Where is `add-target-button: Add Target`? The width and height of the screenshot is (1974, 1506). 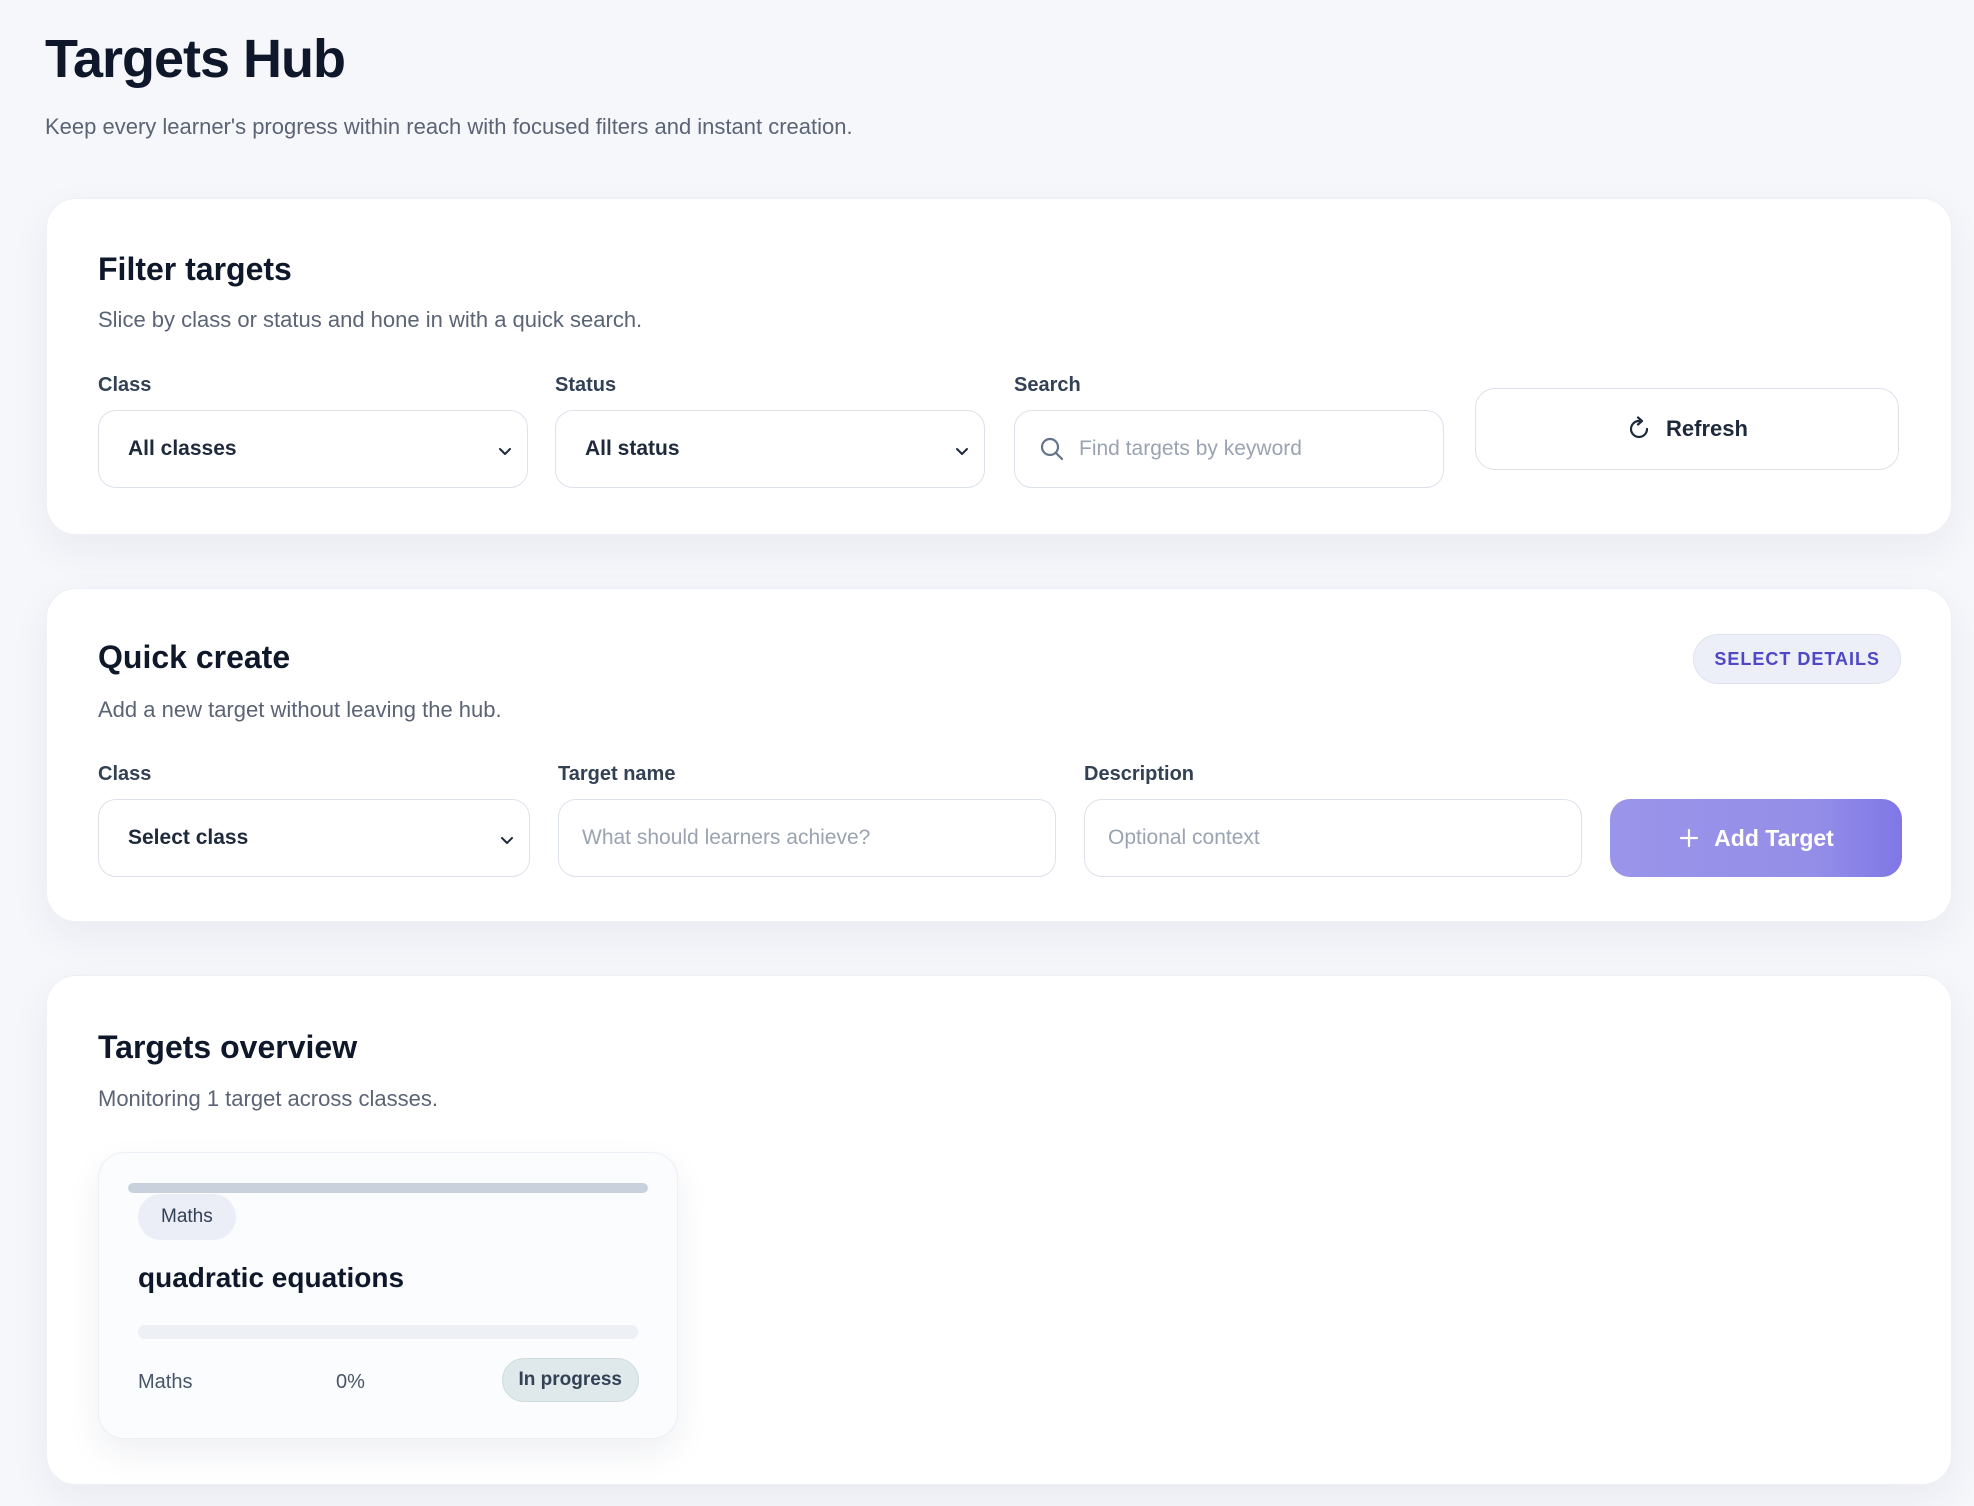 add-target-button: Add Target is located at coordinates (1756, 838).